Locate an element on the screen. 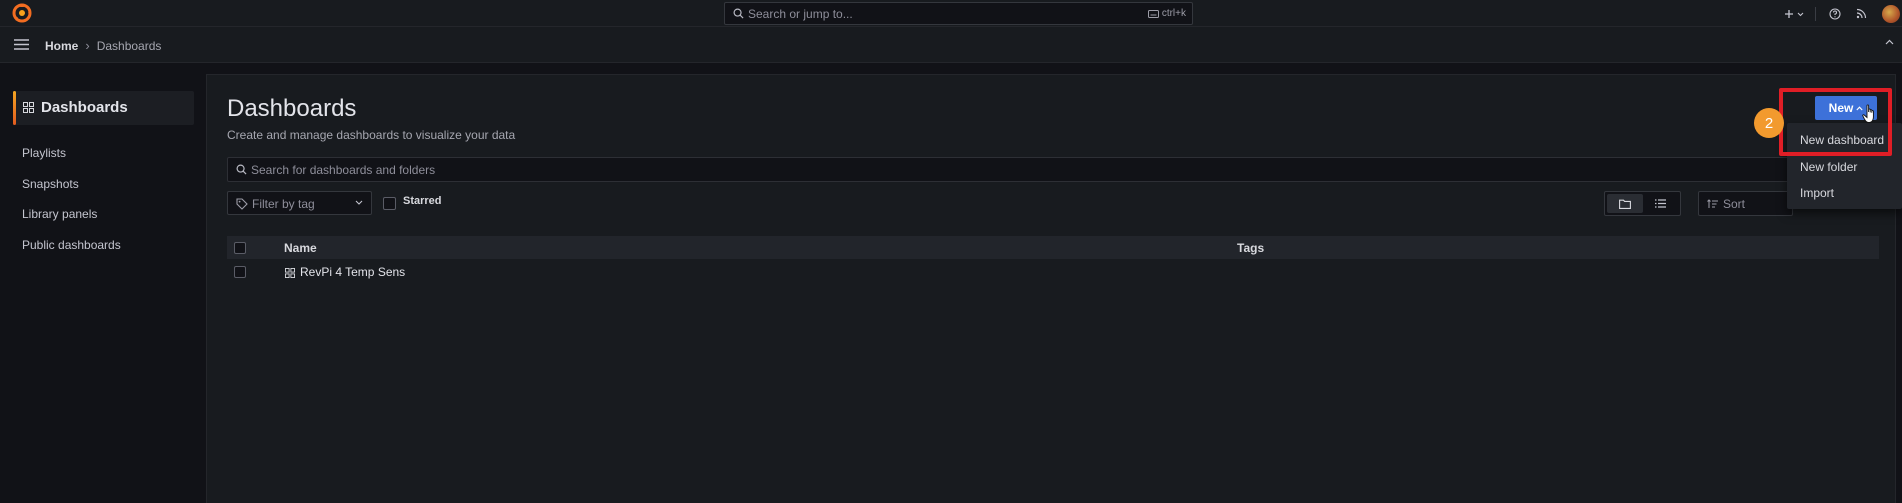  help-button is located at coordinates (1835, 13).